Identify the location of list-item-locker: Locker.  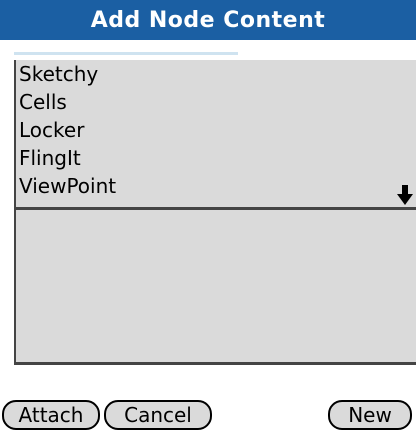
(51, 130).